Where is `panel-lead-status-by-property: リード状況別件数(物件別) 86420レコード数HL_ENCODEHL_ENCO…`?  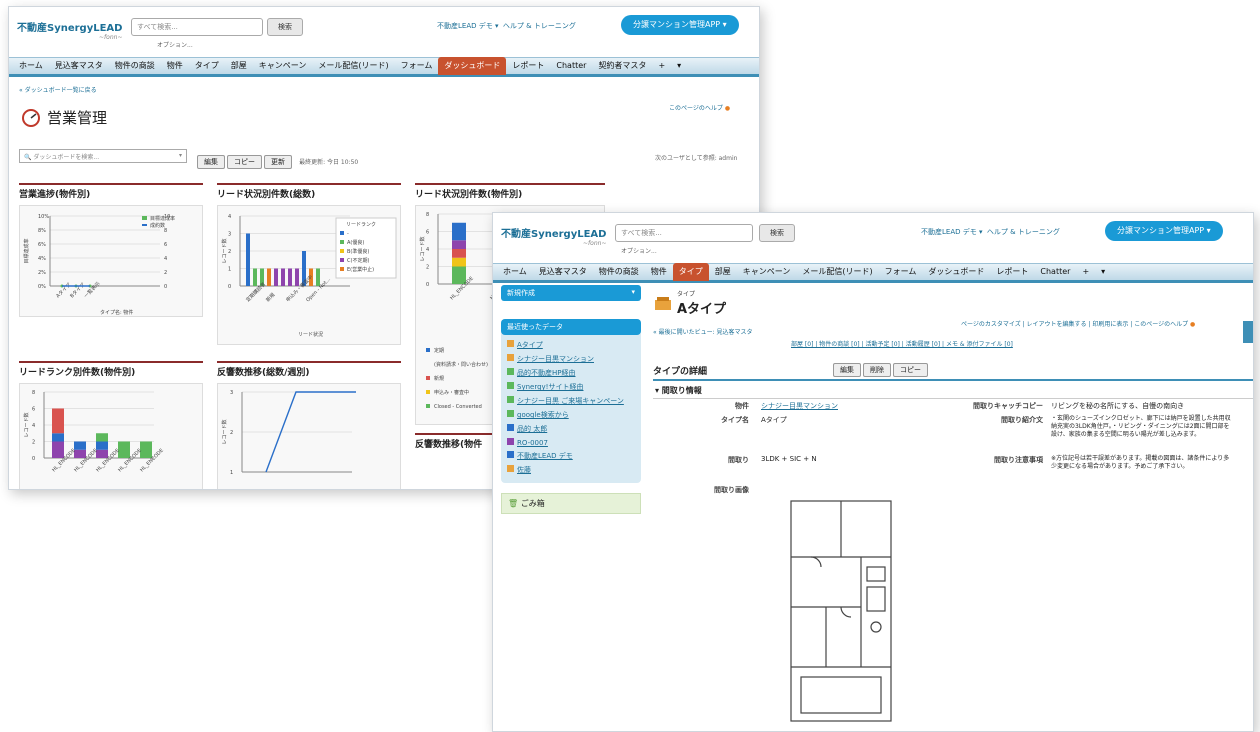 panel-lead-status-by-property: リード状況別件数(物件別) 86420レコード数HL_ENCODEHL_ENCO… is located at coordinates (510, 304).